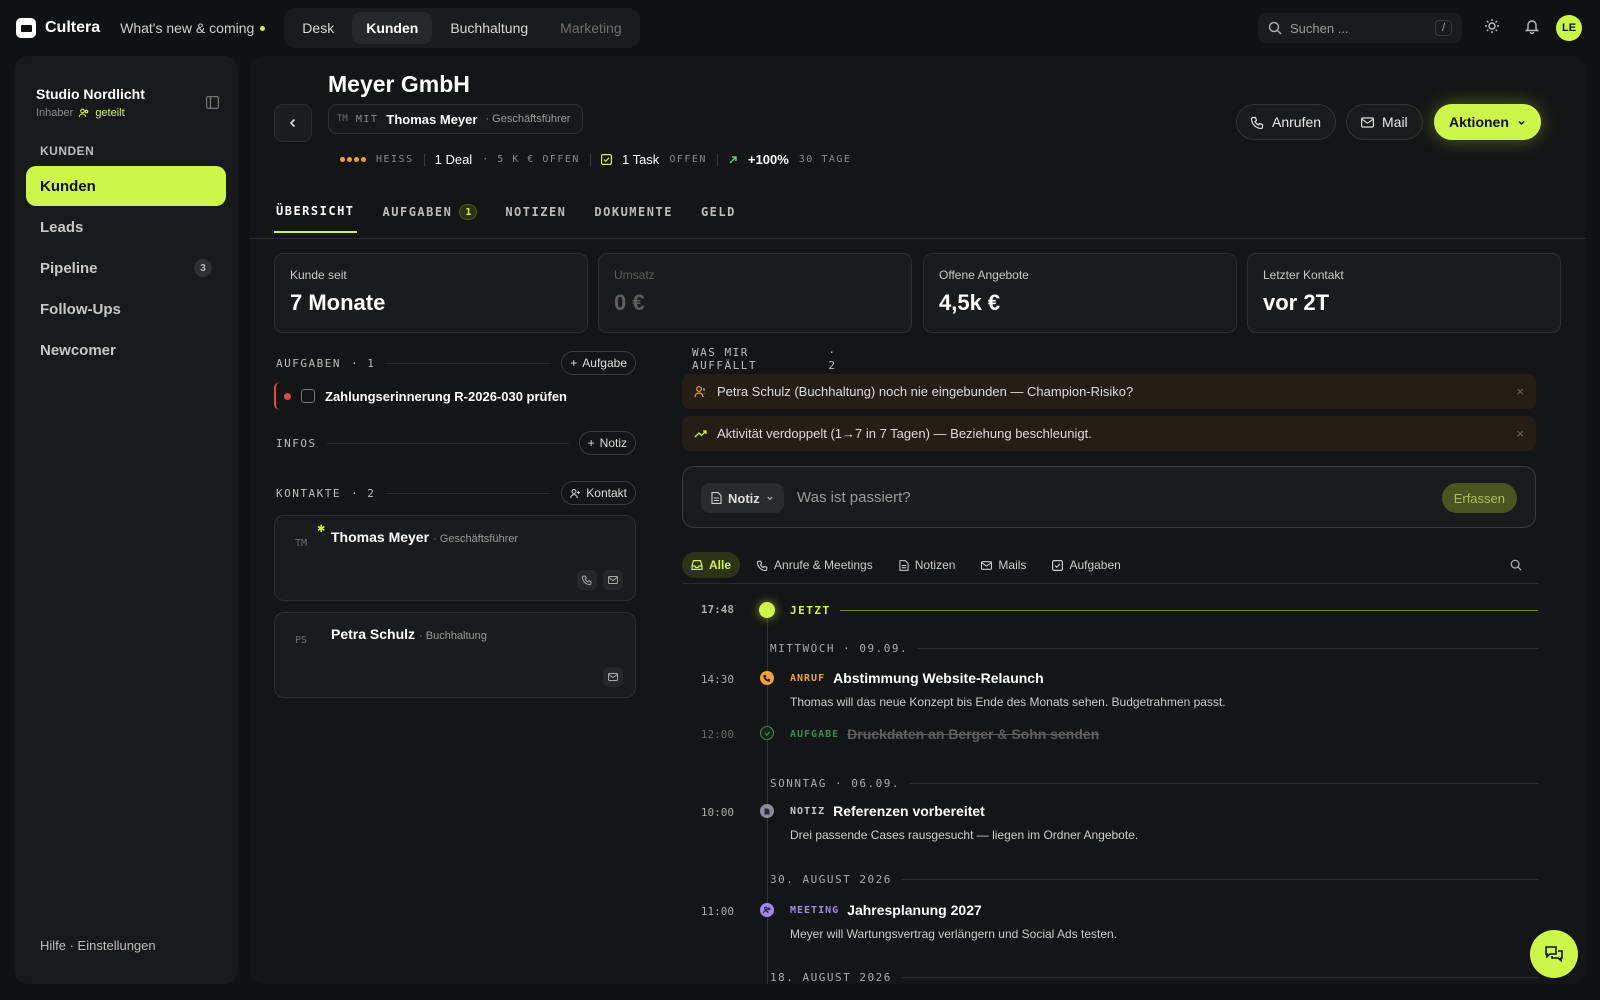  What do you see at coordinates (455, 655) in the screenshot?
I see `contact-card: PS Petra Schulz · Buchhaltung` at bounding box center [455, 655].